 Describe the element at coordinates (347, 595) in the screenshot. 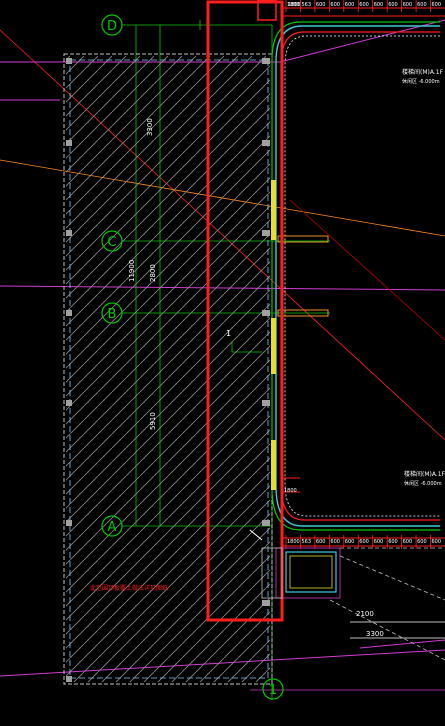

I see `pit-detail` at that location.